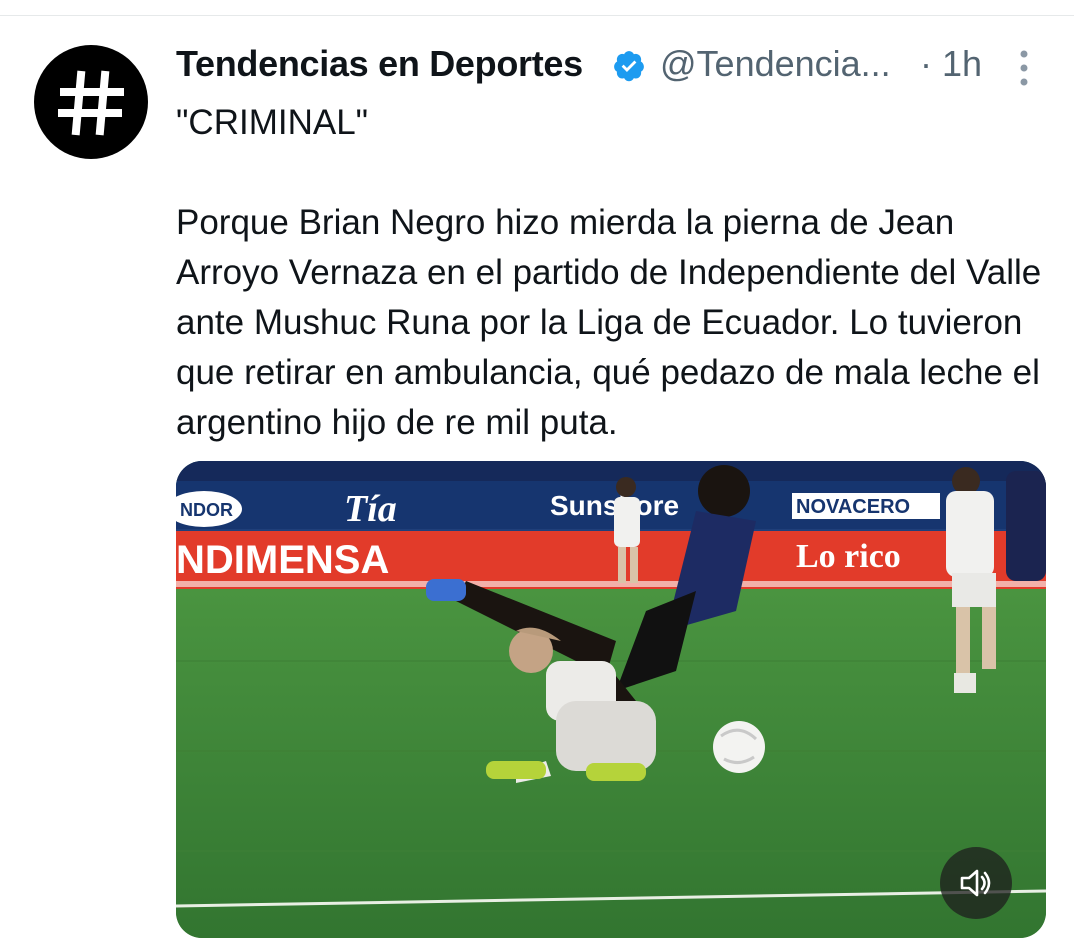 This screenshot has height=938, width=1074. I want to click on board-novacero: NOVACERO, so click(853, 507).